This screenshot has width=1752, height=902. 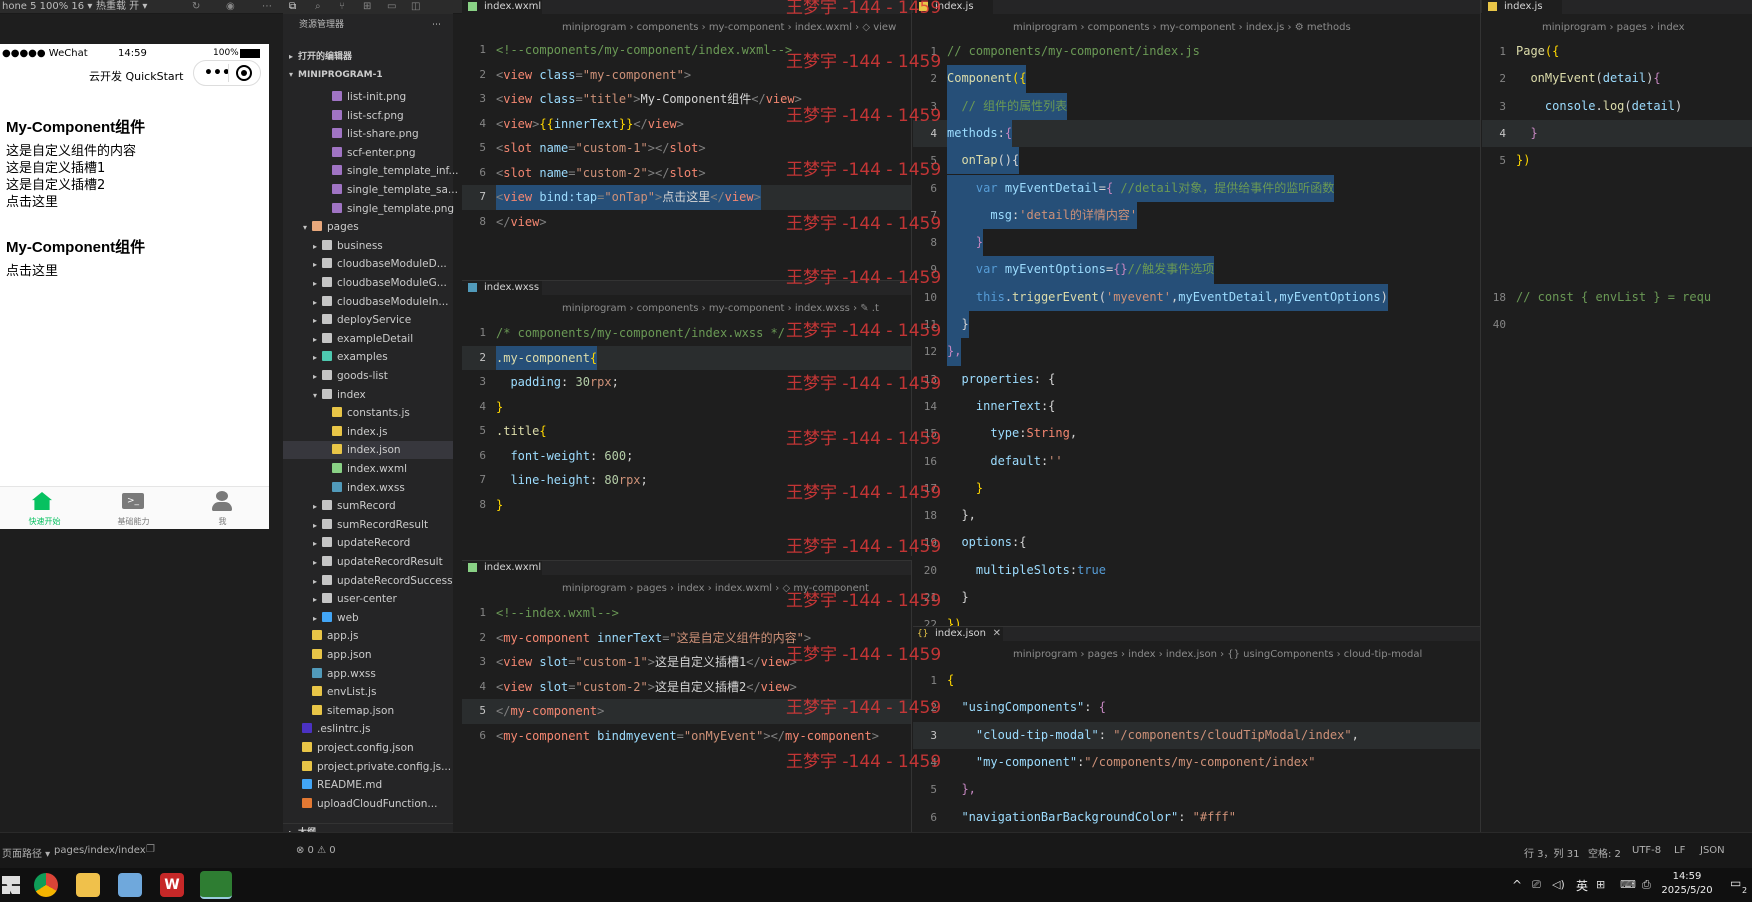 What do you see at coordinates (368, 581) in the screenshot?
I see `tree-item: ▸ updateRecordSuccess` at bounding box center [368, 581].